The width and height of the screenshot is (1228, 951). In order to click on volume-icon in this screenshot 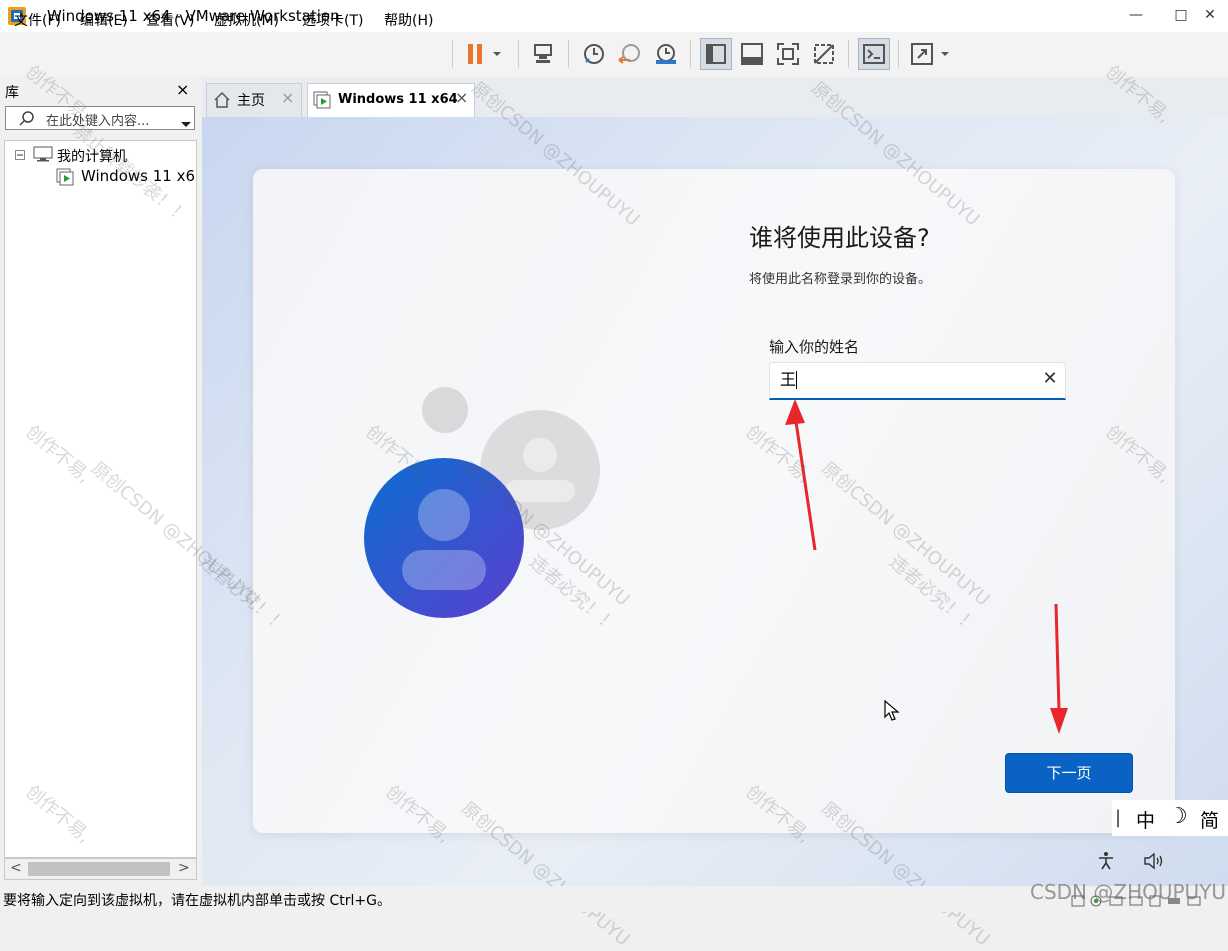, I will do `click(1154, 863)`.